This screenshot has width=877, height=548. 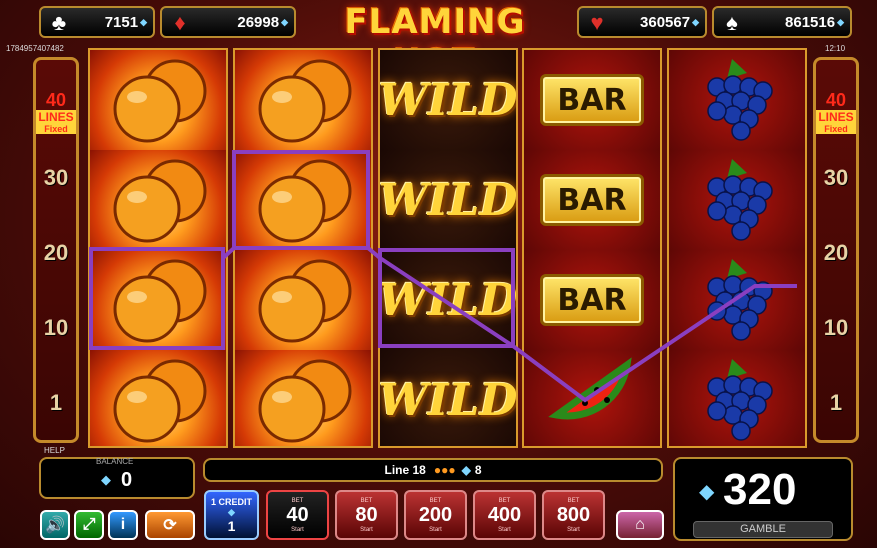 What do you see at coordinates (760, 489) in the screenshot?
I see `win-value: 320` at bounding box center [760, 489].